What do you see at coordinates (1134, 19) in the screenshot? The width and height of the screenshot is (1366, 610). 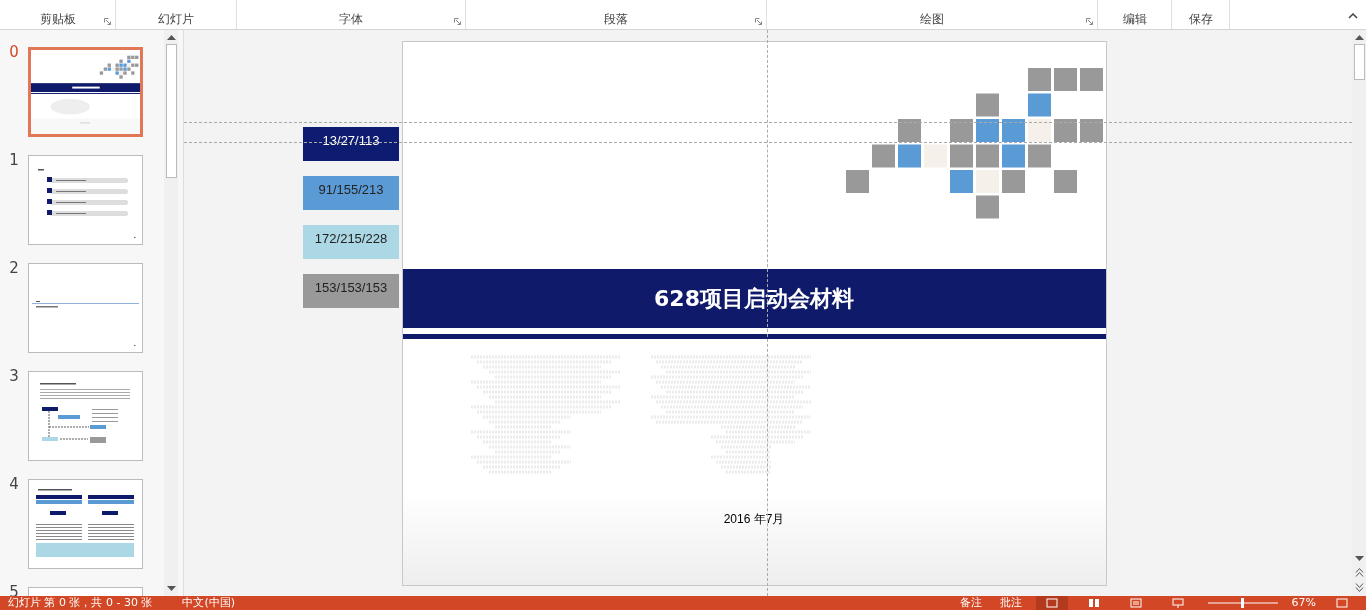 I see `ribbon-group-label: 编辑` at bounding box center [1134, 19].